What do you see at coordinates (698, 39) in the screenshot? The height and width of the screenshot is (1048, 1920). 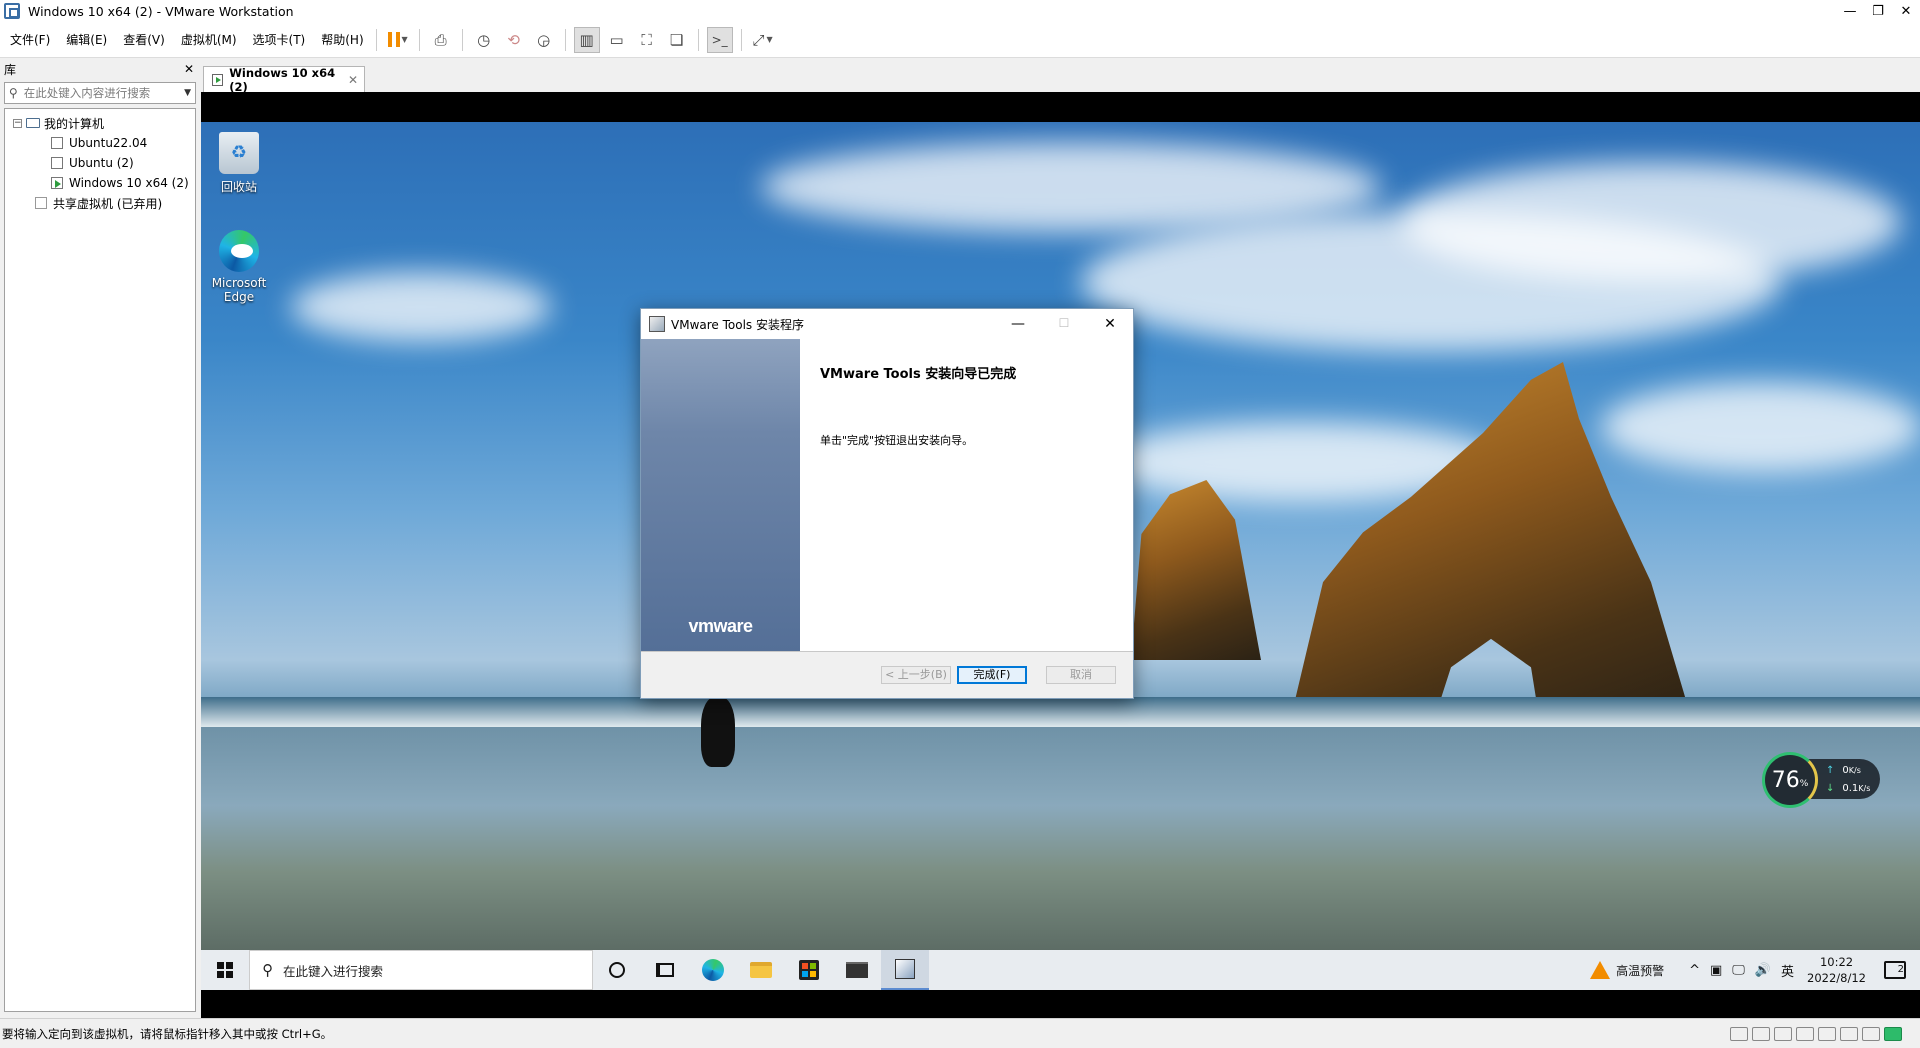 I see `toolbar-separator` at bounding box center [698, 39].